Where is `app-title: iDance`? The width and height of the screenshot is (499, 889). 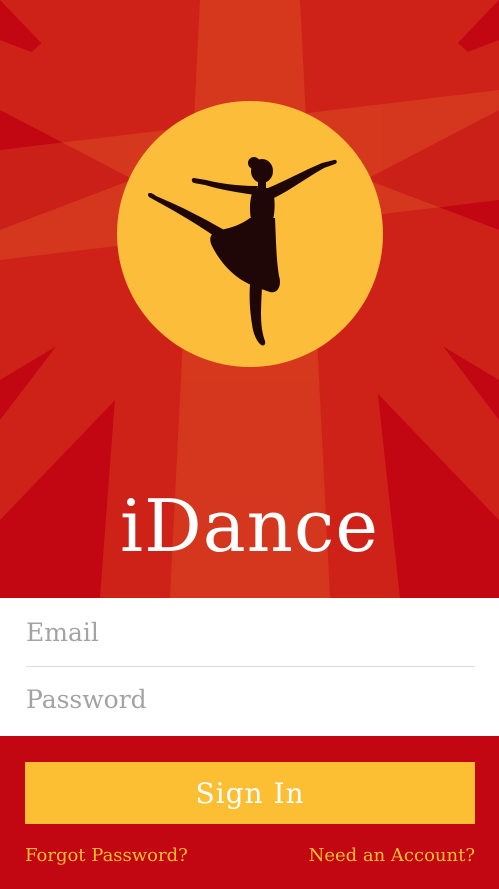 app-title: iDance is located at coordinates (249, 526).